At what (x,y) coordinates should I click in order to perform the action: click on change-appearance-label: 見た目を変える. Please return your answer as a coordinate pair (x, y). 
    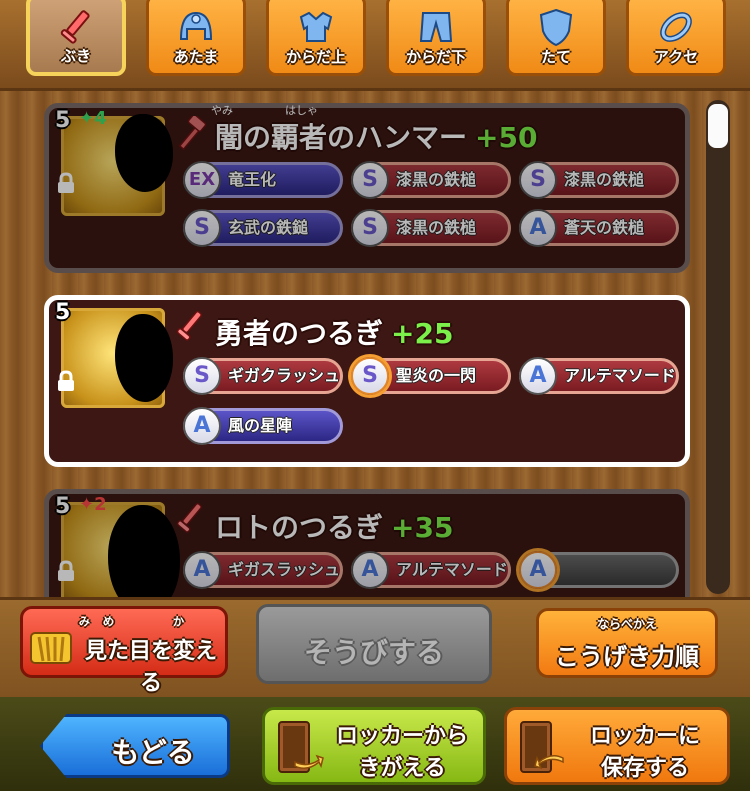
    Looking at the image, I should click on (150, 667).